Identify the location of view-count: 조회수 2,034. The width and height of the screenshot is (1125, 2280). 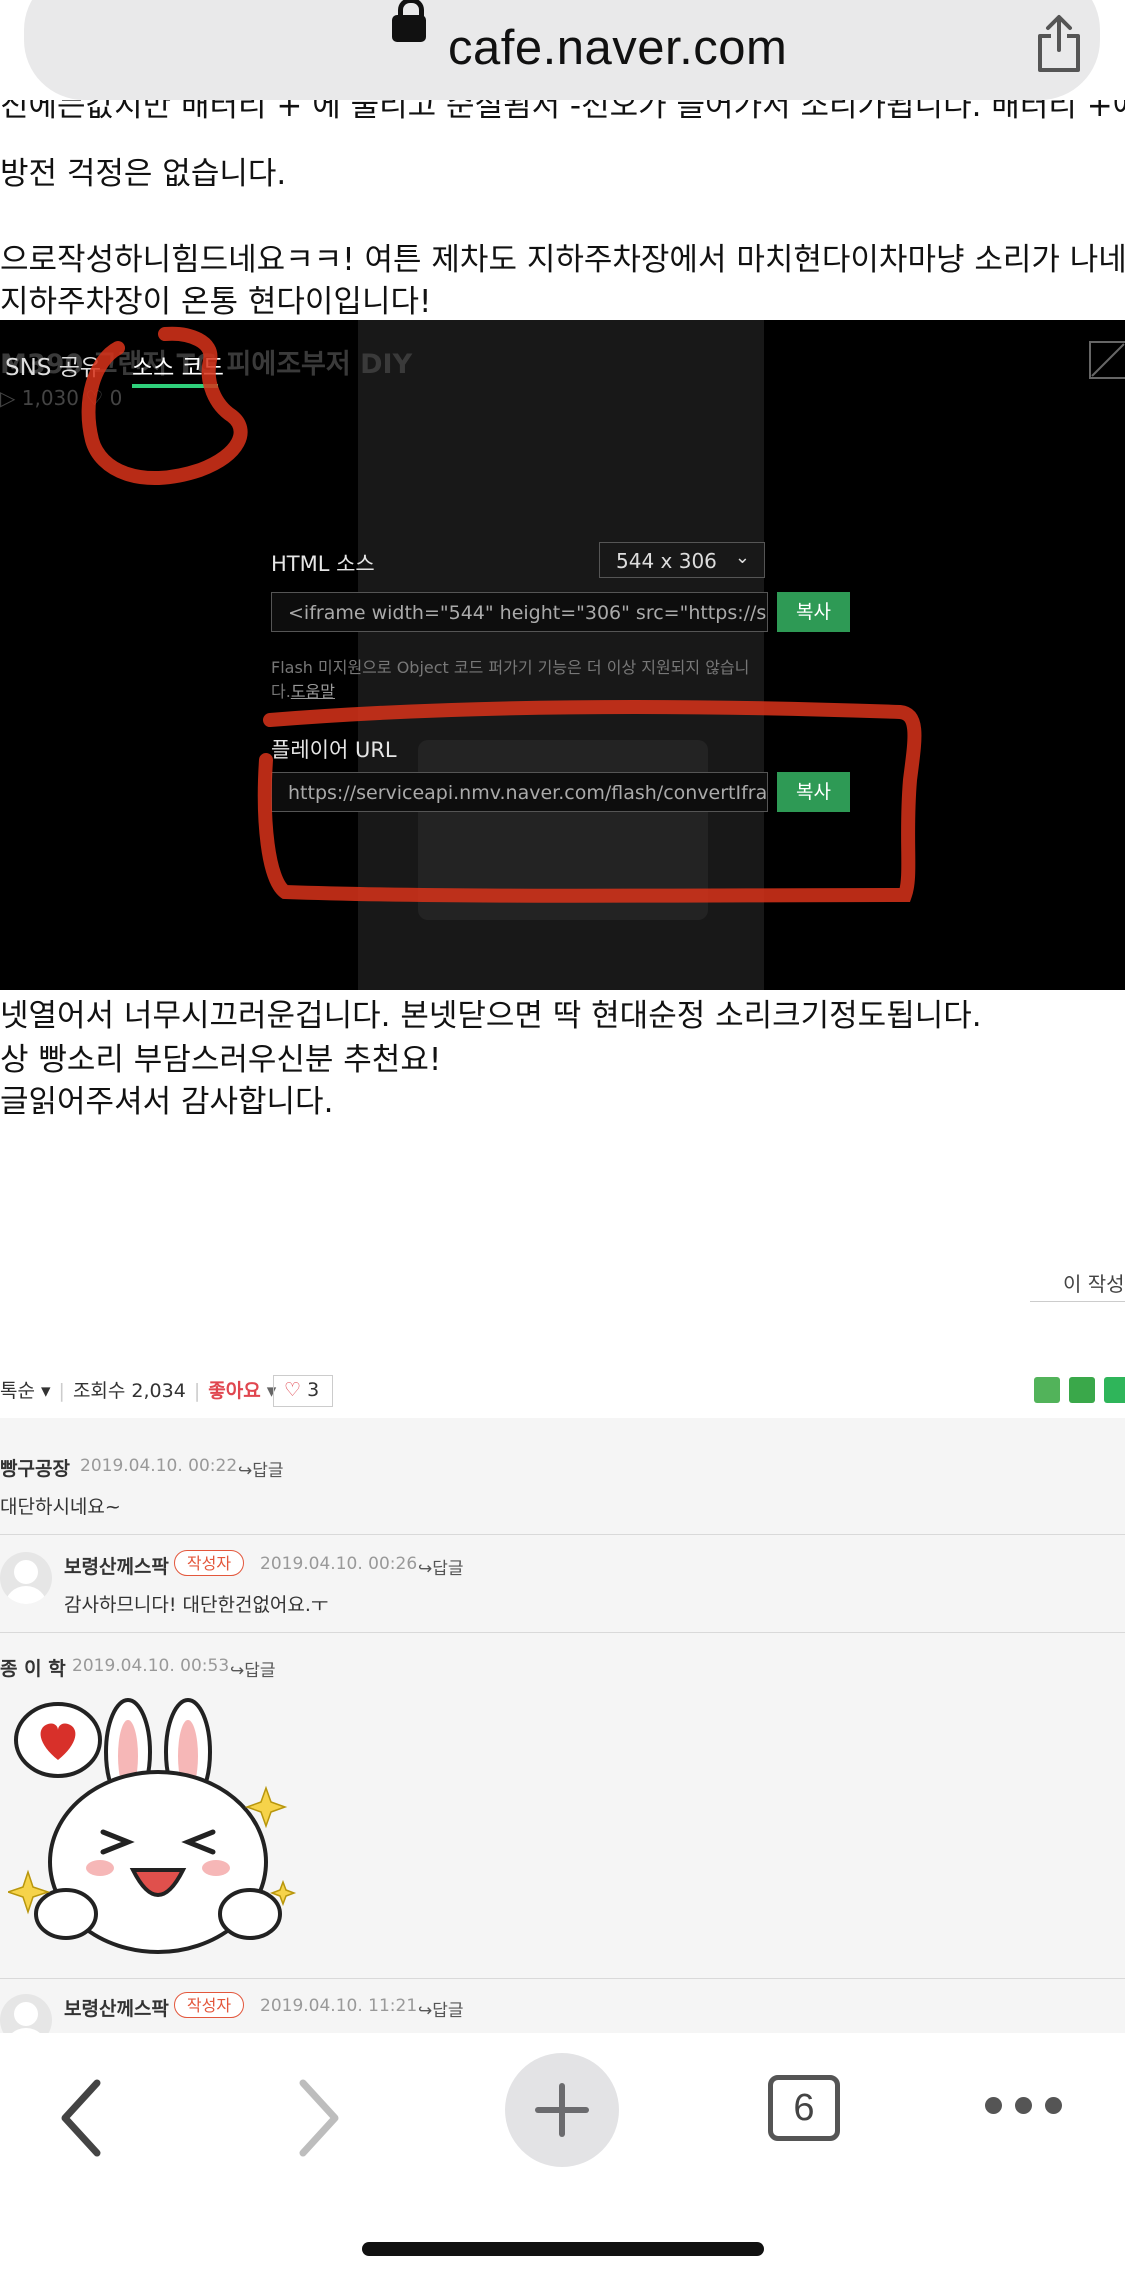
(129, 1391).